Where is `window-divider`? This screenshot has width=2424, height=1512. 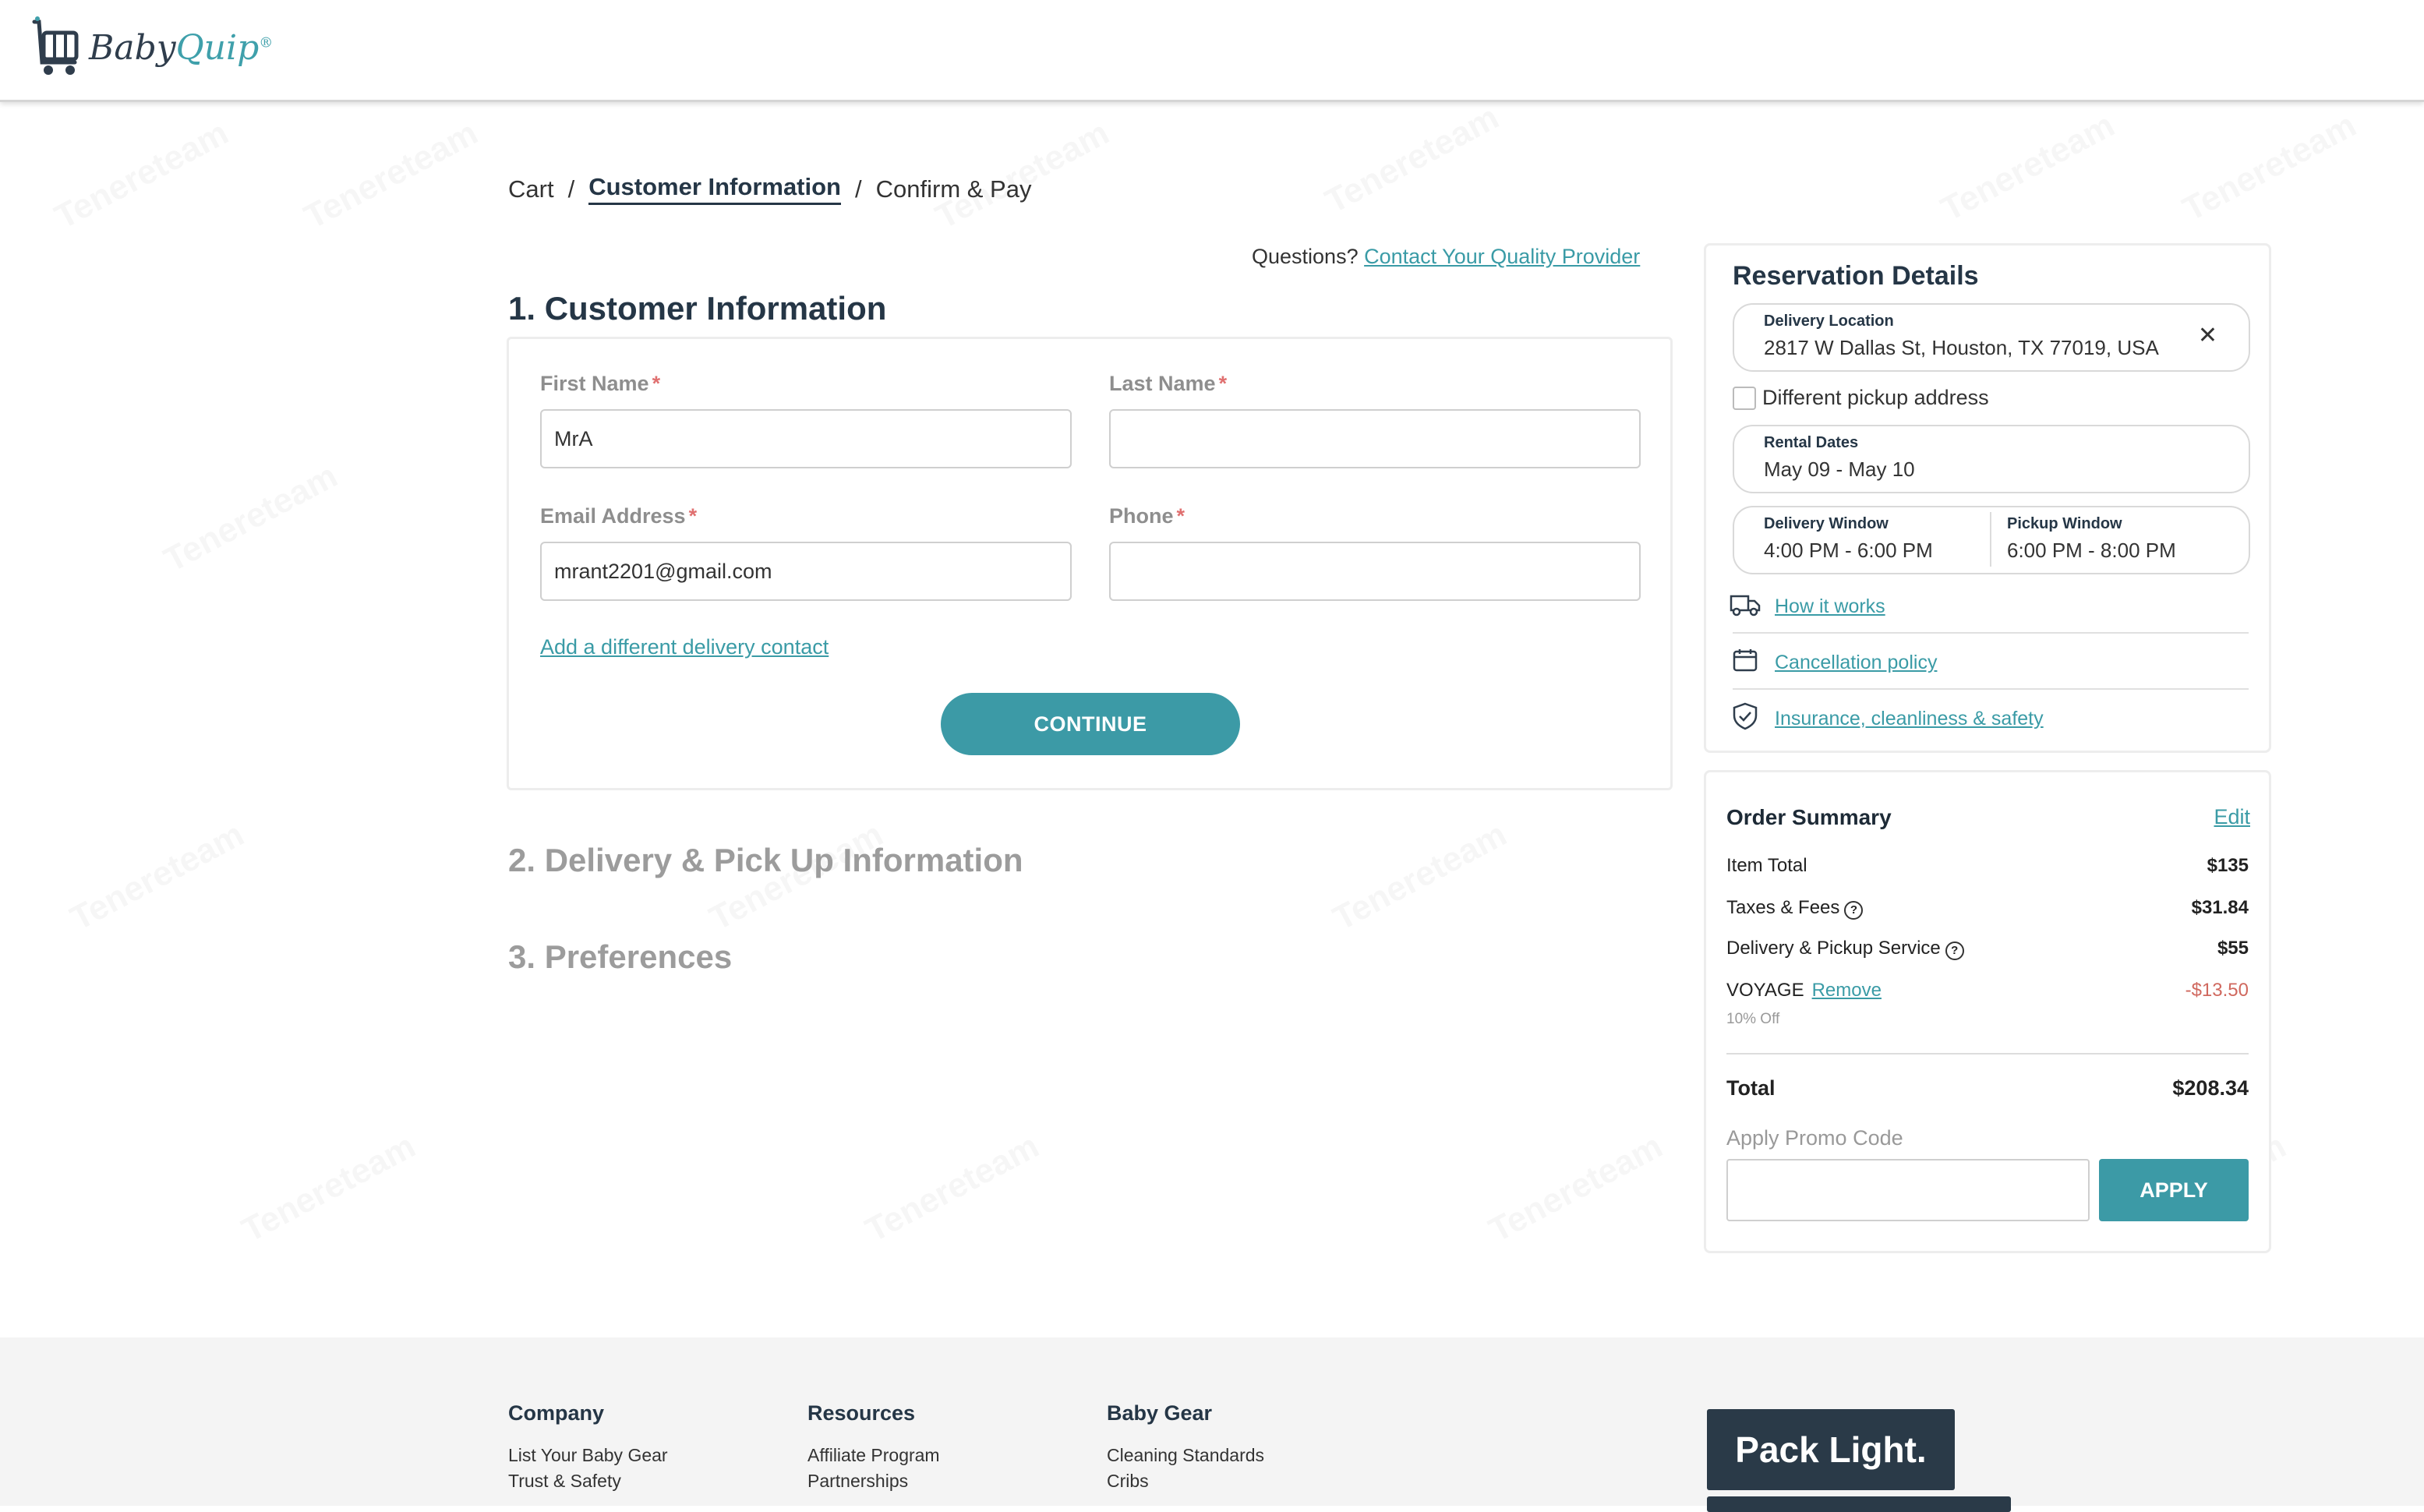 window-divider is located at coordinates (1990, 539).